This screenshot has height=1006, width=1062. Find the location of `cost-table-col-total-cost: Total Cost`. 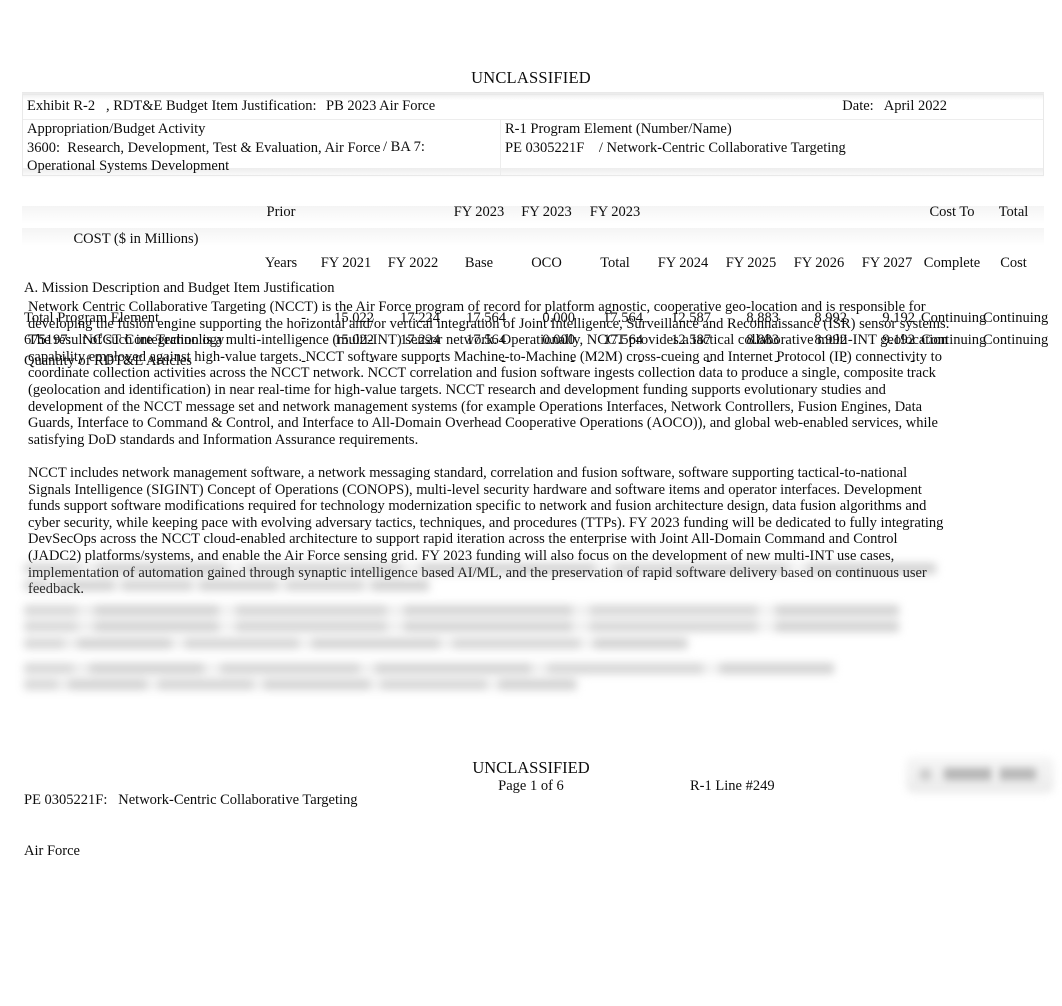

cost-table-col-total-cost: Total Cost is located at coordinates (1013, 239).